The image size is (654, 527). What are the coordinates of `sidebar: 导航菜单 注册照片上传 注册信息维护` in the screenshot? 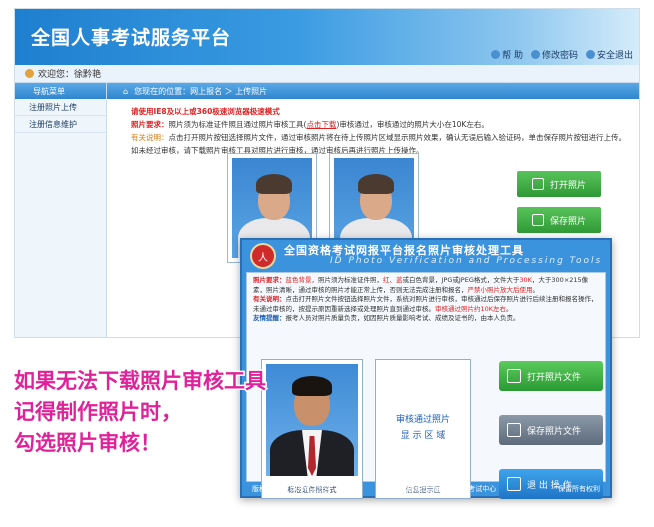 It's located at (61, 210).